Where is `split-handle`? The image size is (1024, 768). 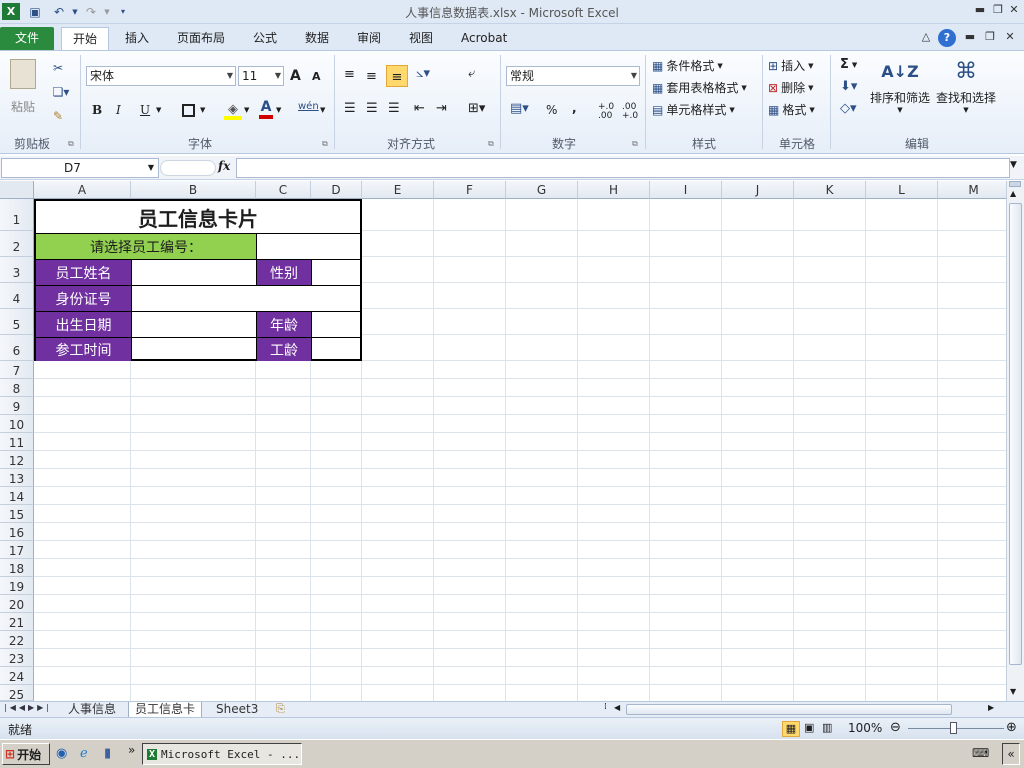
split-handle is located at coordinates (1015, 184).